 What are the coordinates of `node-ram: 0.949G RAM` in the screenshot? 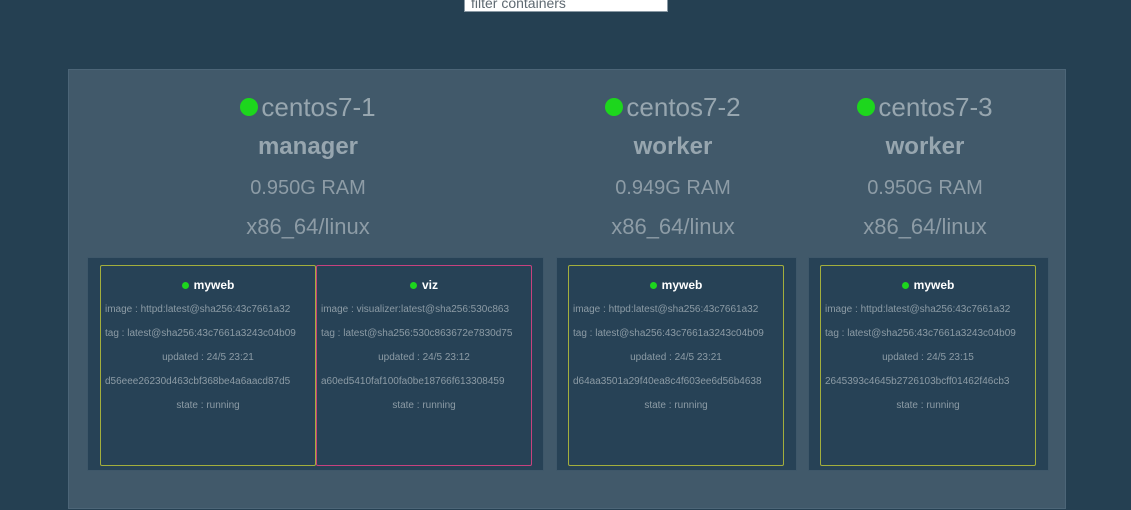 It's located at (673, 188).